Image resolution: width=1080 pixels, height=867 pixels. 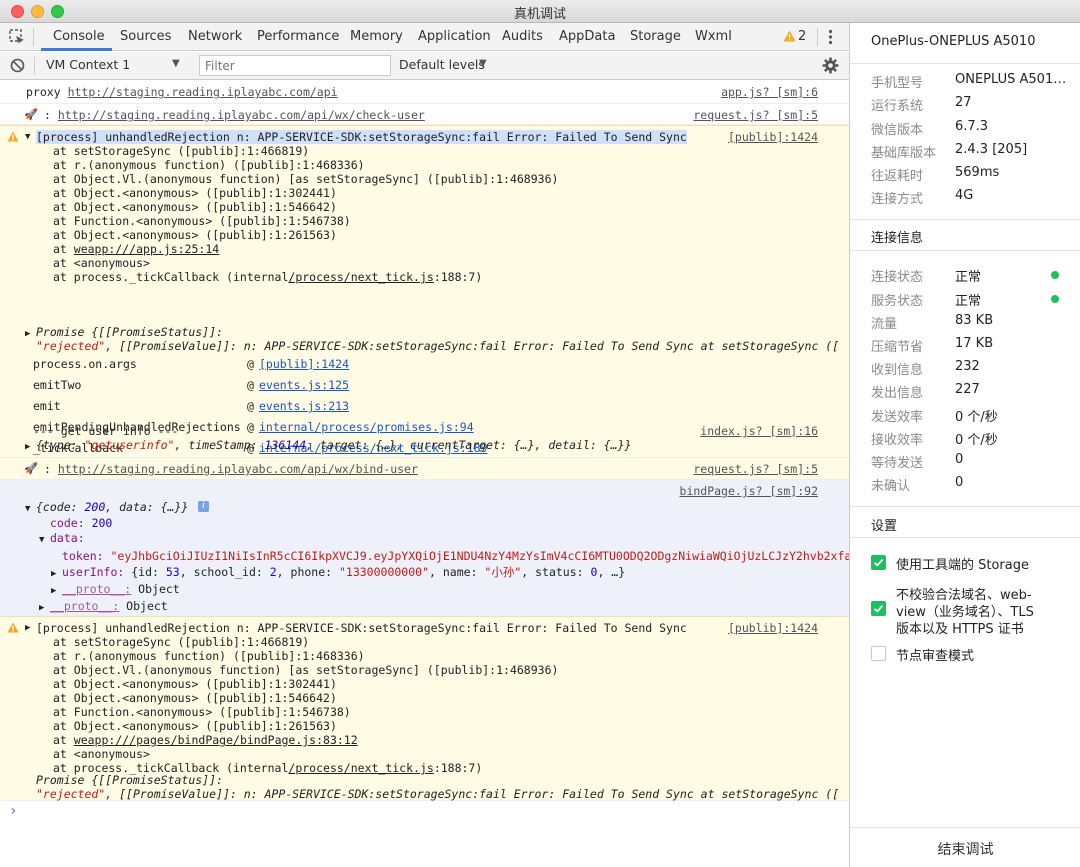 I want to click on obj-text: {id:, so click(x=145, y=572).